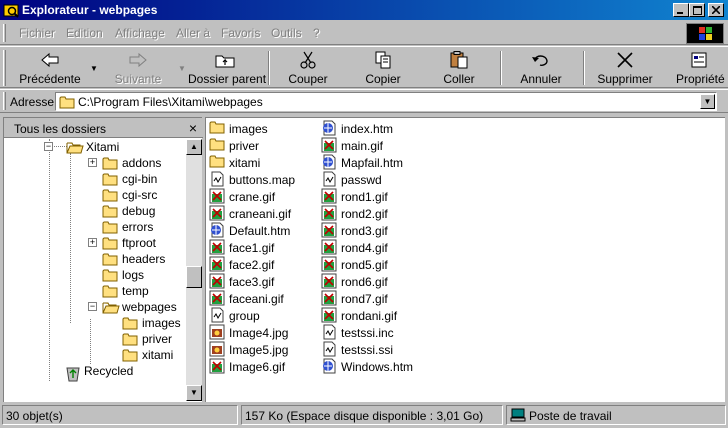 This screenshot has width=728, height=428. Describe the element at coordinates (260, 231) in the screenshot. I see `file-name: Default.htm` at that location.